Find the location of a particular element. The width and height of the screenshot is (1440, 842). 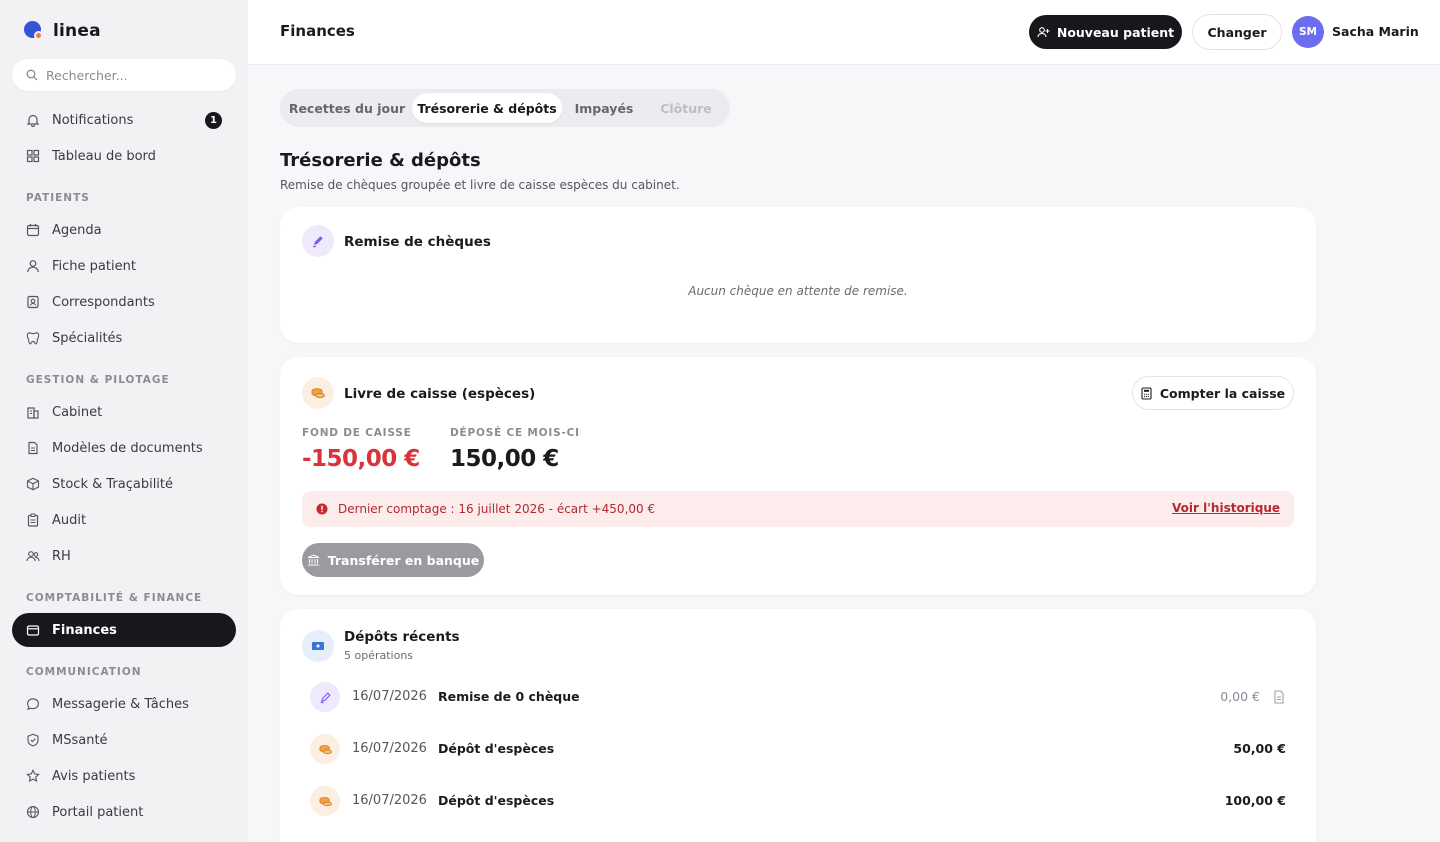

cashbook-title: Livre de caisse (espèces) is located at coordinates (440, 394).